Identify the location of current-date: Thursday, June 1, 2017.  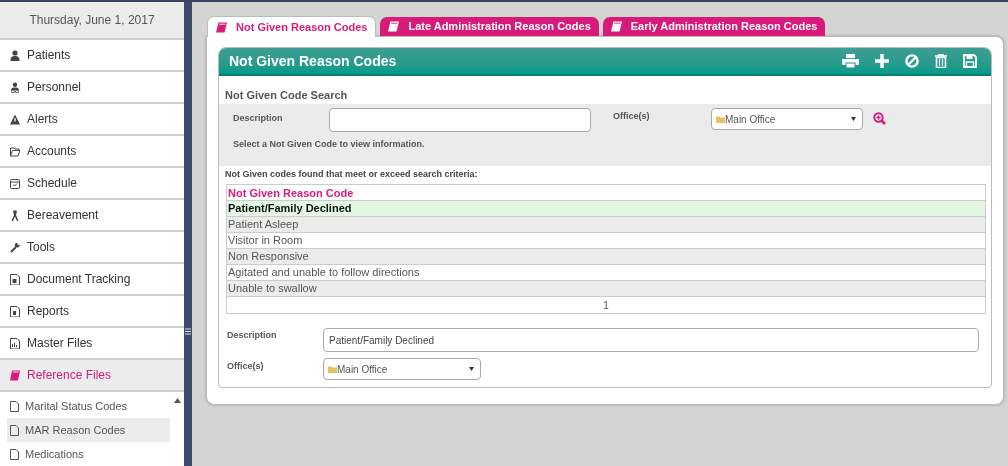
(92, 20).